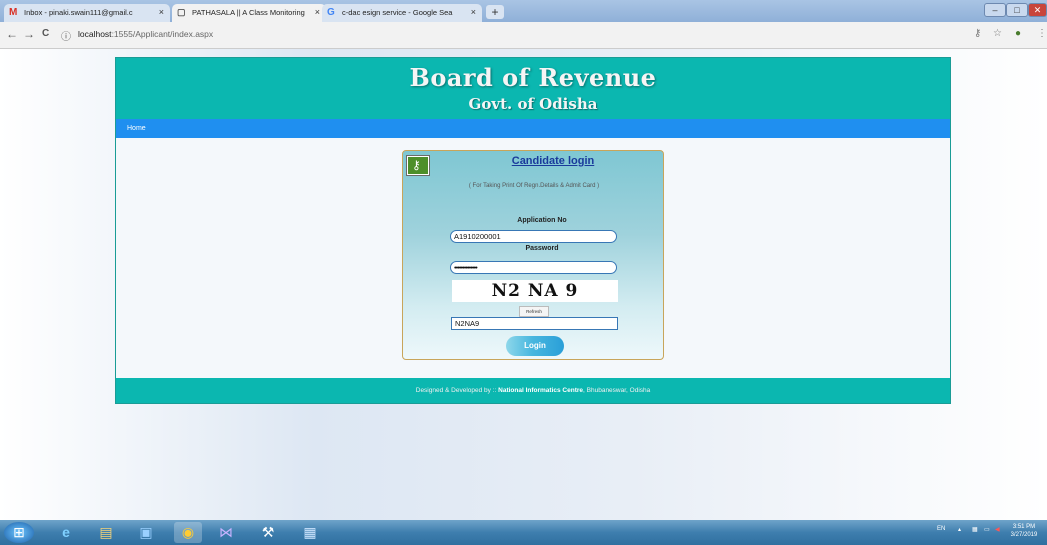 This screenshot has width=1047, height=545. What do you see at coordinates (553, 161) in the screenshot?
I see `login-title: Candidate login` at bounding box center [553, 161].